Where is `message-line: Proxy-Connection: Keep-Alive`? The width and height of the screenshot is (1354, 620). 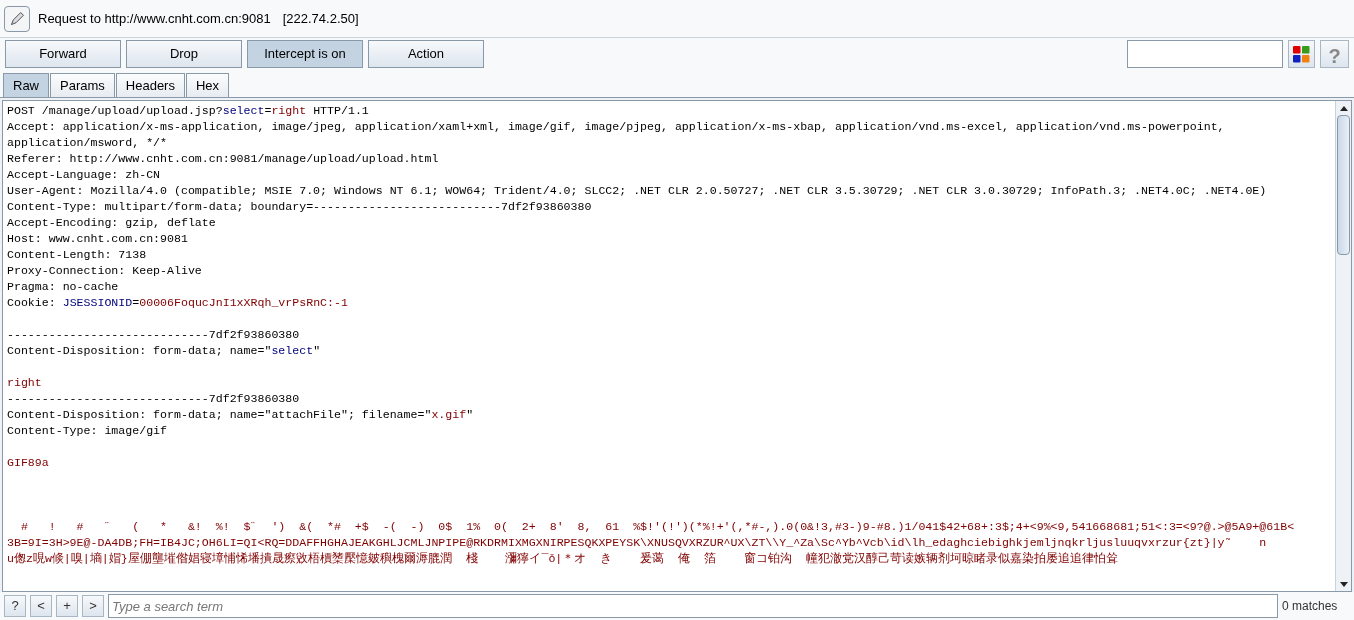
message-line: Proxy-Connection: Keep-Alive is located at coordinates (105, 271).